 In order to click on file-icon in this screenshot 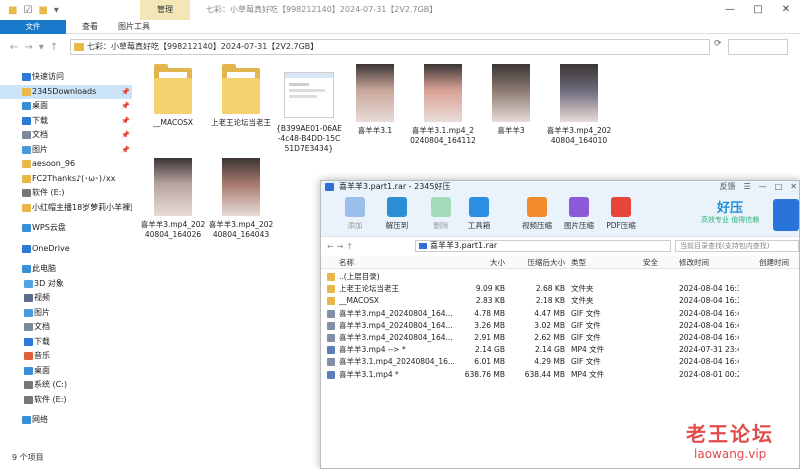, I will do `click(331, 362)`.